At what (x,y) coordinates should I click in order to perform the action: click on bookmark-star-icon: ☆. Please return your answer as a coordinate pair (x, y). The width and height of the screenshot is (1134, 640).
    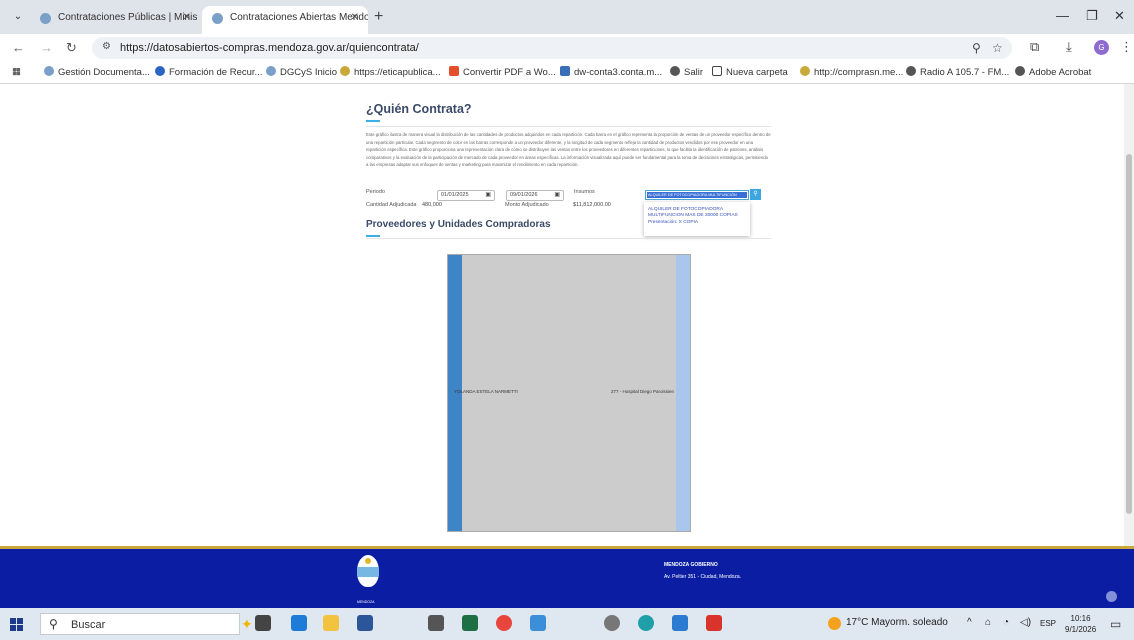
    Looking at the image, I should click on (997, 48).